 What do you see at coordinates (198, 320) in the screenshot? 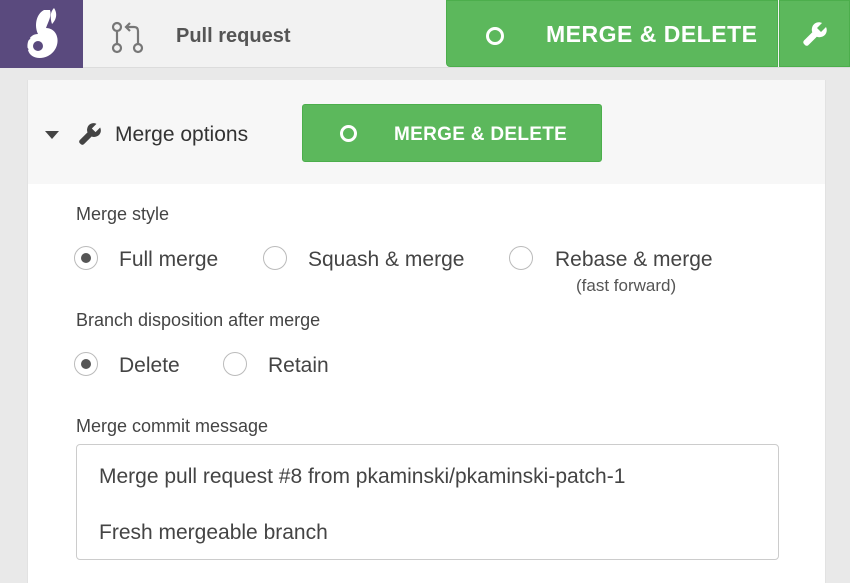
I see `branch-disposition-label: Branch disposition after merge` at bounding box center [198, 320].